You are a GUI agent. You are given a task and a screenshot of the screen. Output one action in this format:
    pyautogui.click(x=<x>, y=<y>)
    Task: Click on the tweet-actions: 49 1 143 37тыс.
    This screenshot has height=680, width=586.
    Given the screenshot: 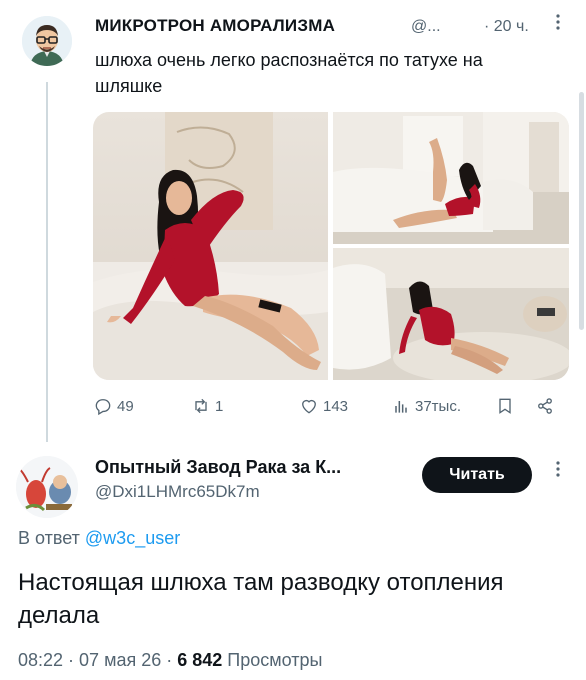 What is the action you would take?
    pyautogui.click(x=331, y=406)
    